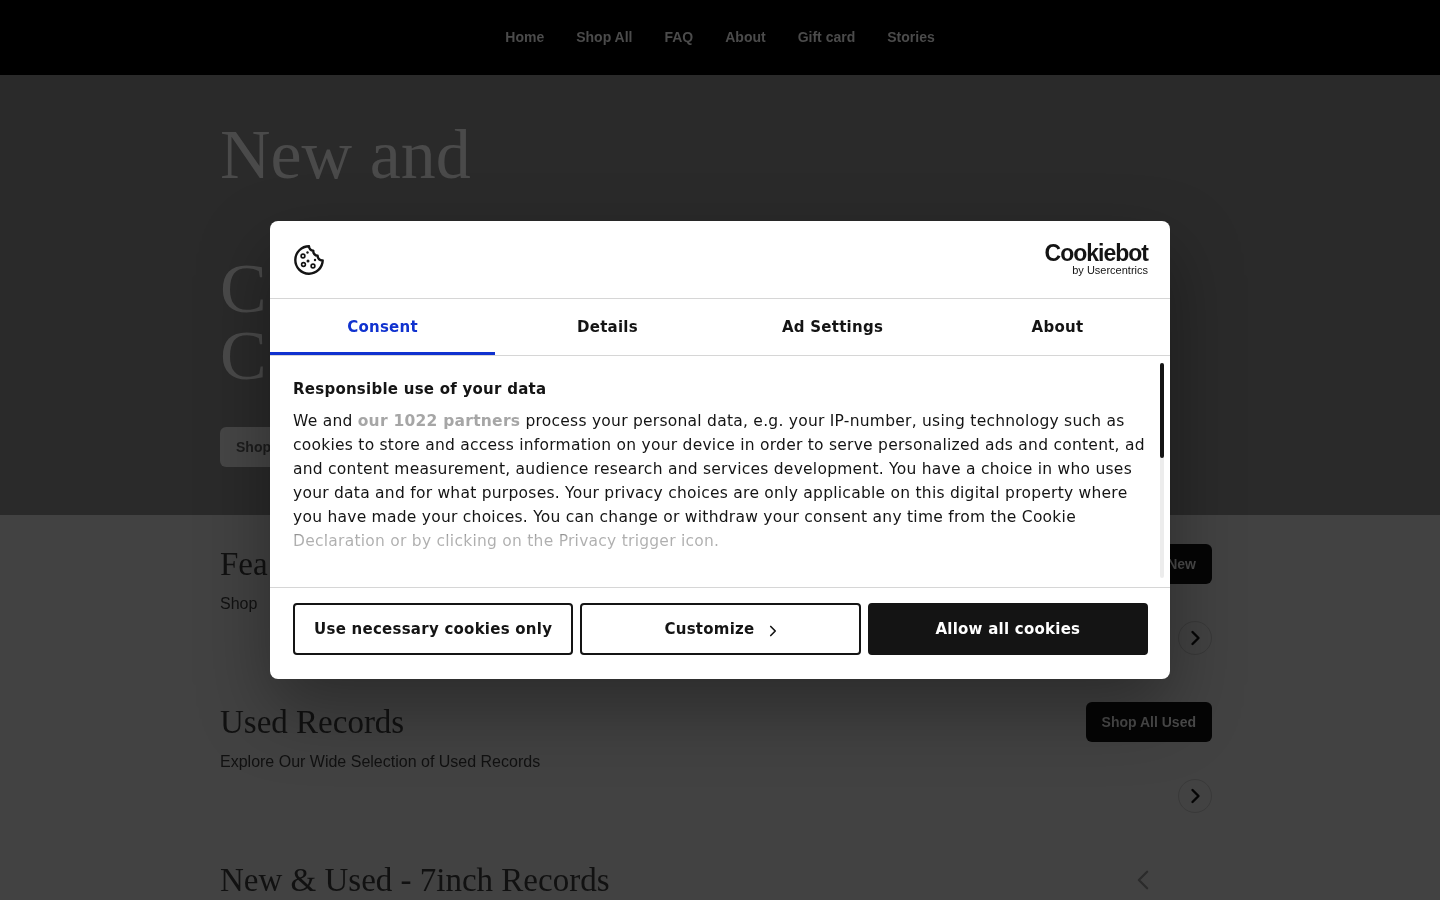 The height and width of the screenshot is (900, 1440). I want to click on consent-button: Use necessary cookies only, so click(433, 629).